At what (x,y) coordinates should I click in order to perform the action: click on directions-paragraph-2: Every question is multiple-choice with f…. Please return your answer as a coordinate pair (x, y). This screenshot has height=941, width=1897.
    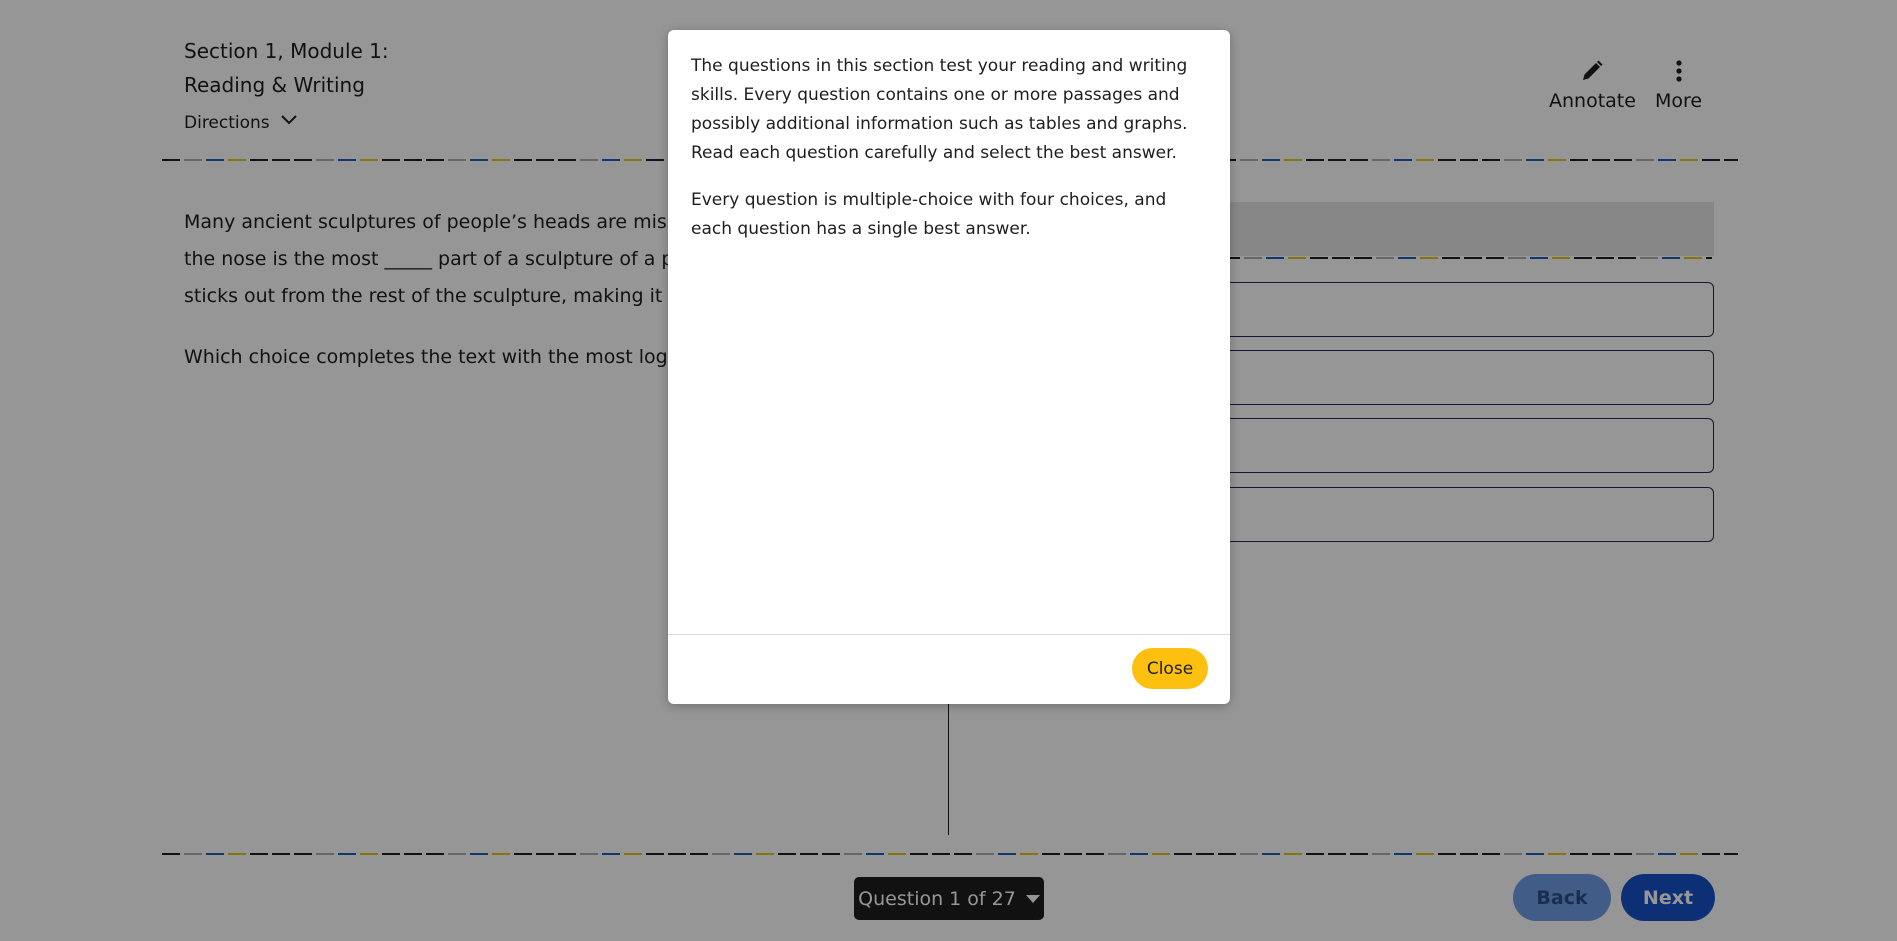
    Looking at the image, I should click on (929, 214).